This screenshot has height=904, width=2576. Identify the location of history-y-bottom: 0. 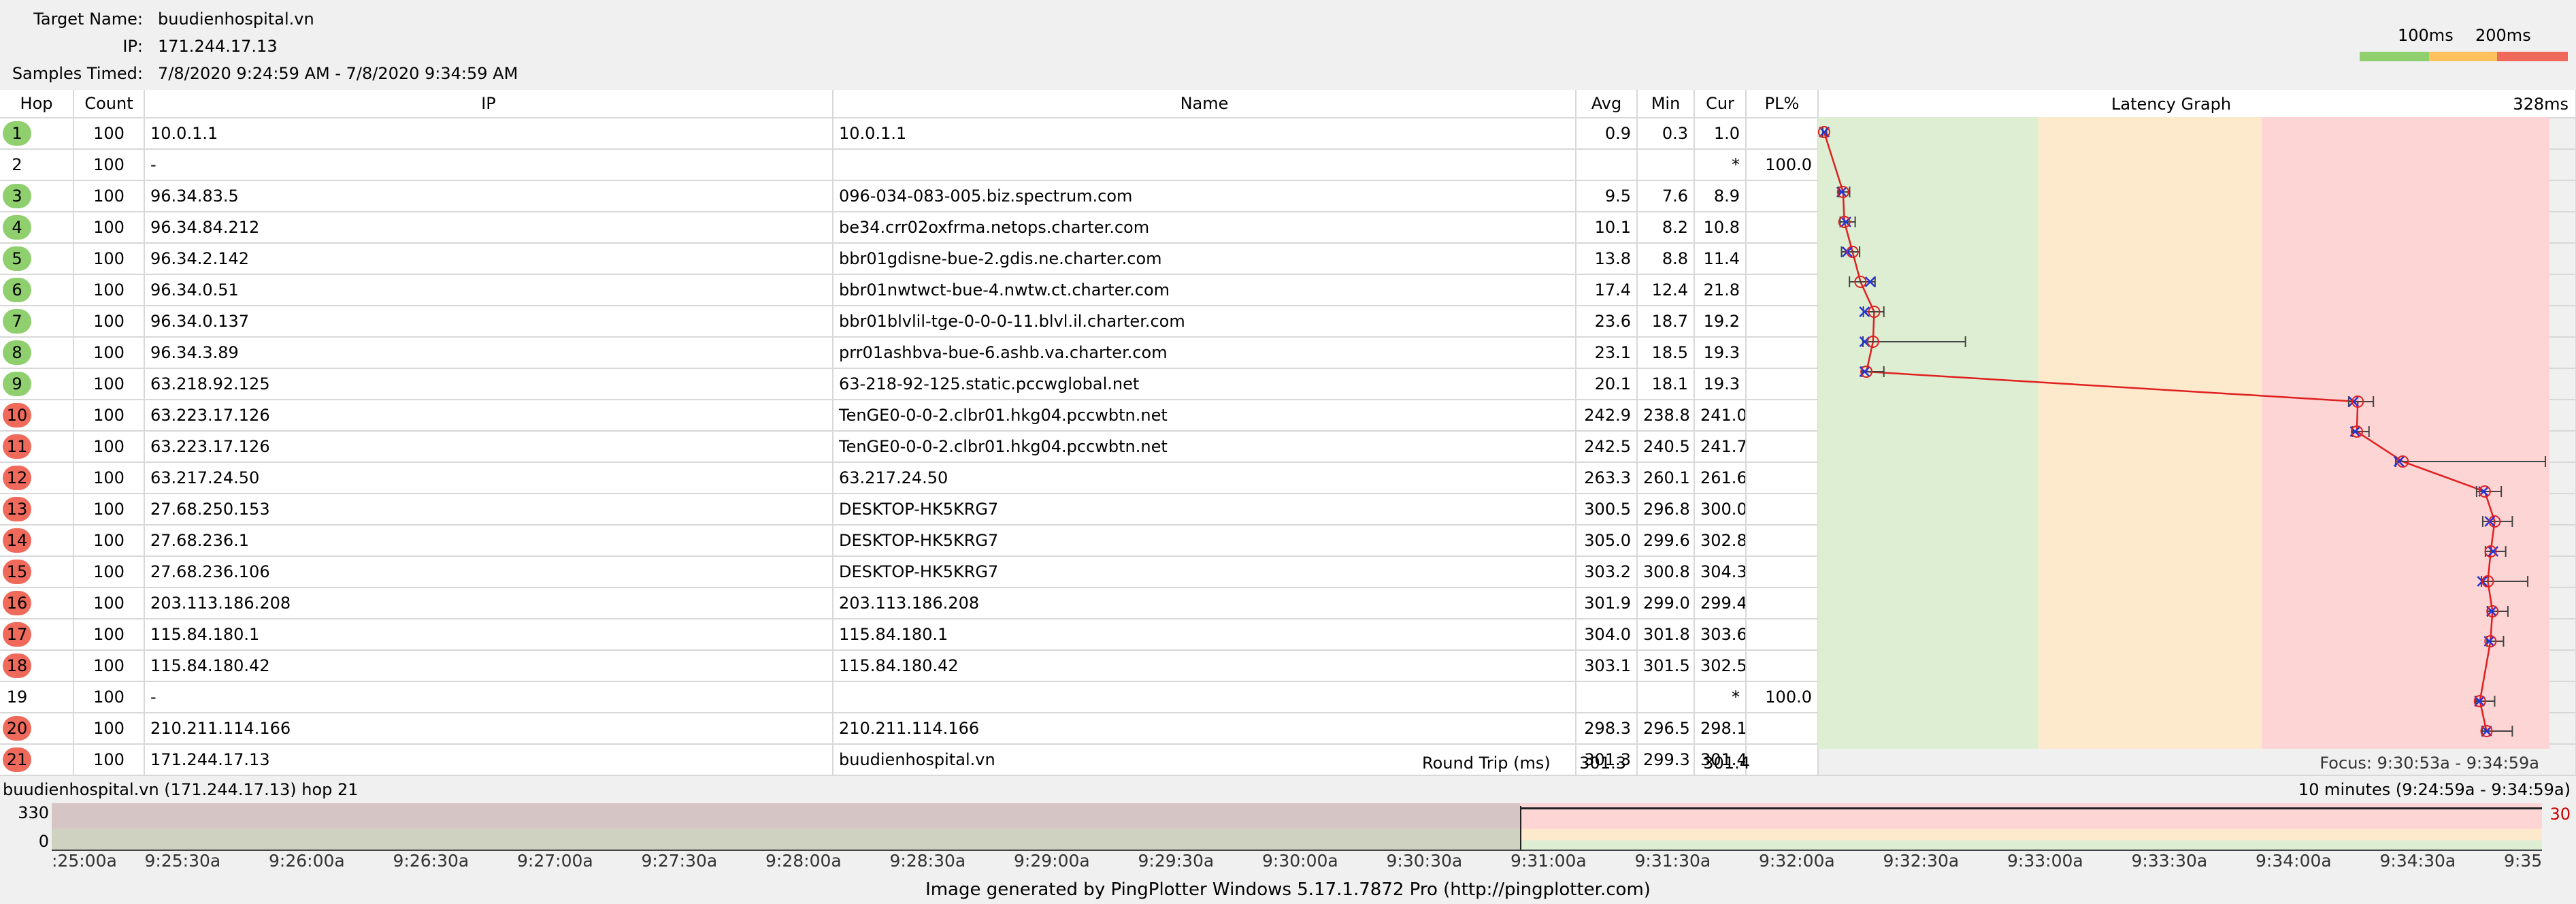
(44, 842).